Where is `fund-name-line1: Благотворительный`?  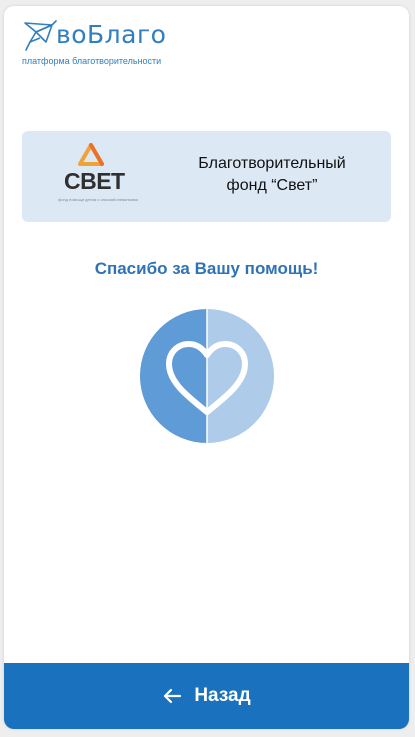
fund-name-line1: Благотворительный is located at coordinates (272, 163).